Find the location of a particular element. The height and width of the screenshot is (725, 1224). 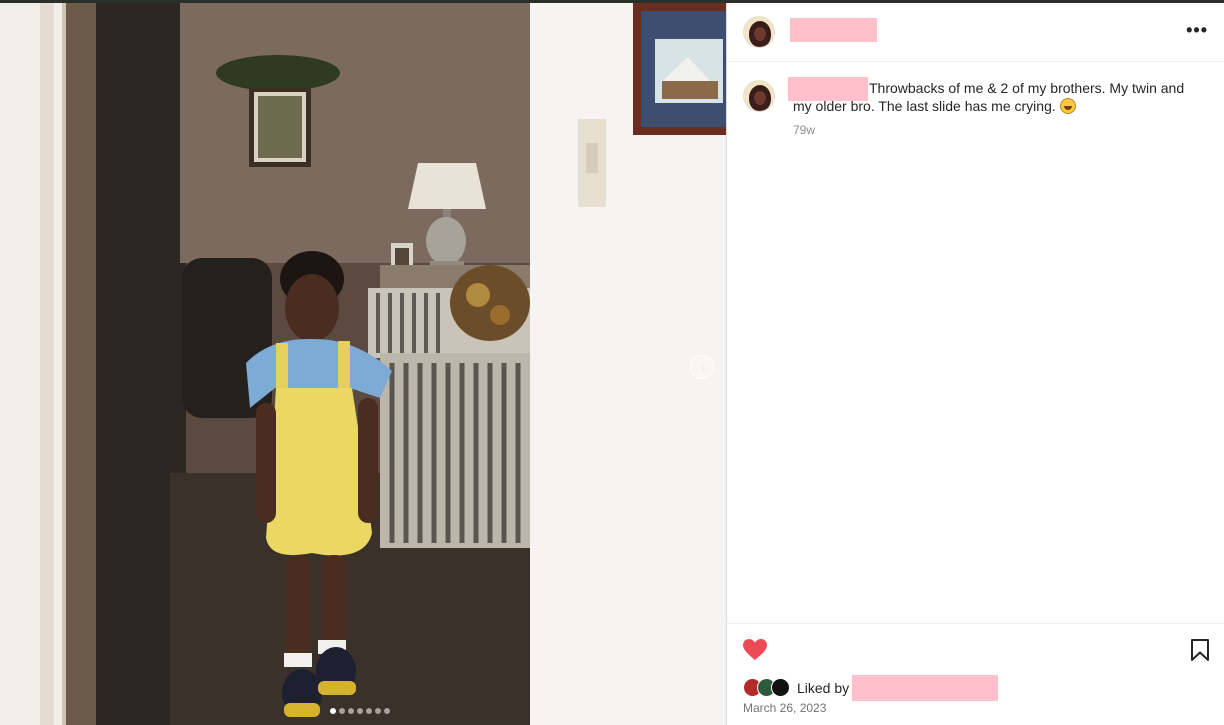

next-slide-button: › is located at coordinates (702, 367).